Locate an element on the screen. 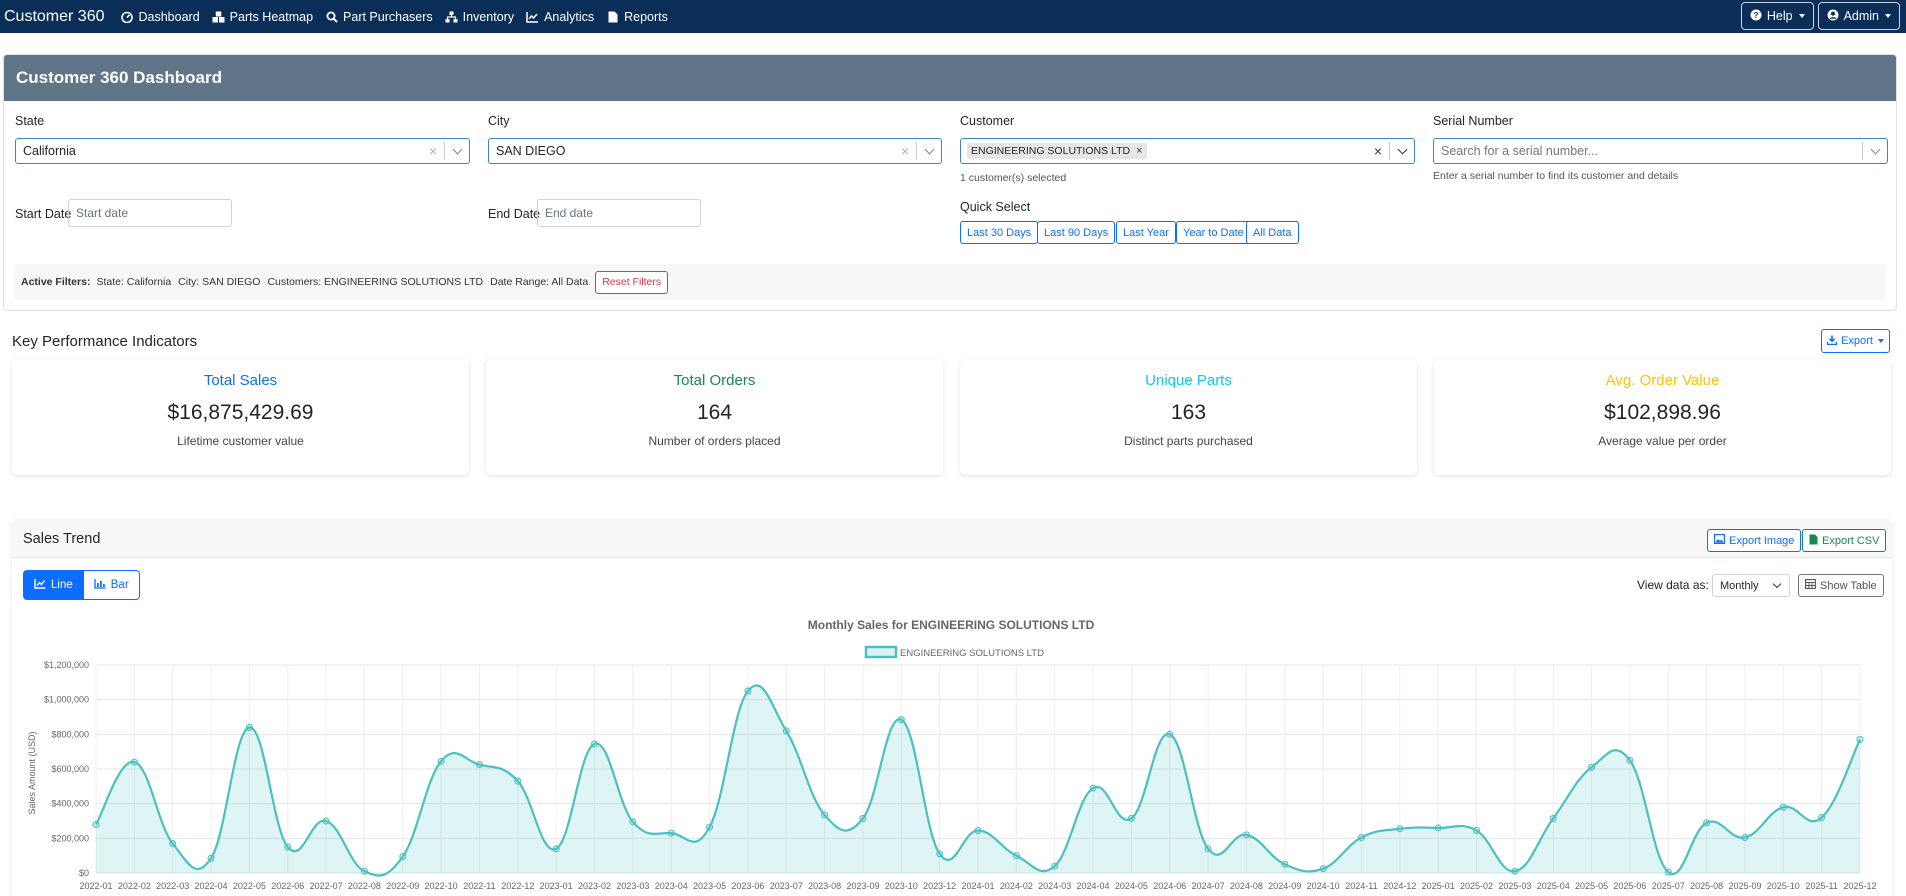  x-tick-label: 2025-12 is located at coordinates (1859, 886).